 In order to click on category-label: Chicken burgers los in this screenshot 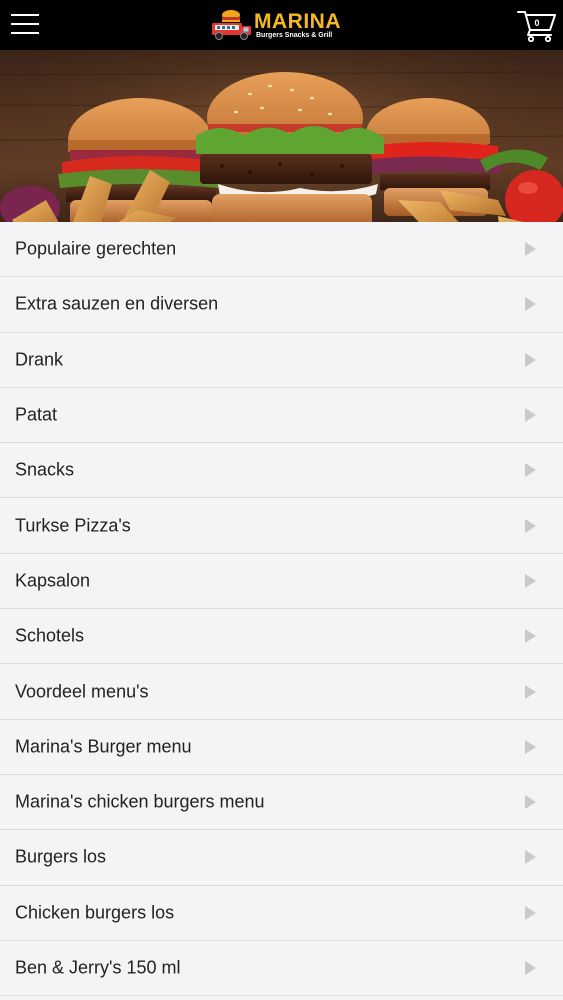, I will do `click(95, 912)`.